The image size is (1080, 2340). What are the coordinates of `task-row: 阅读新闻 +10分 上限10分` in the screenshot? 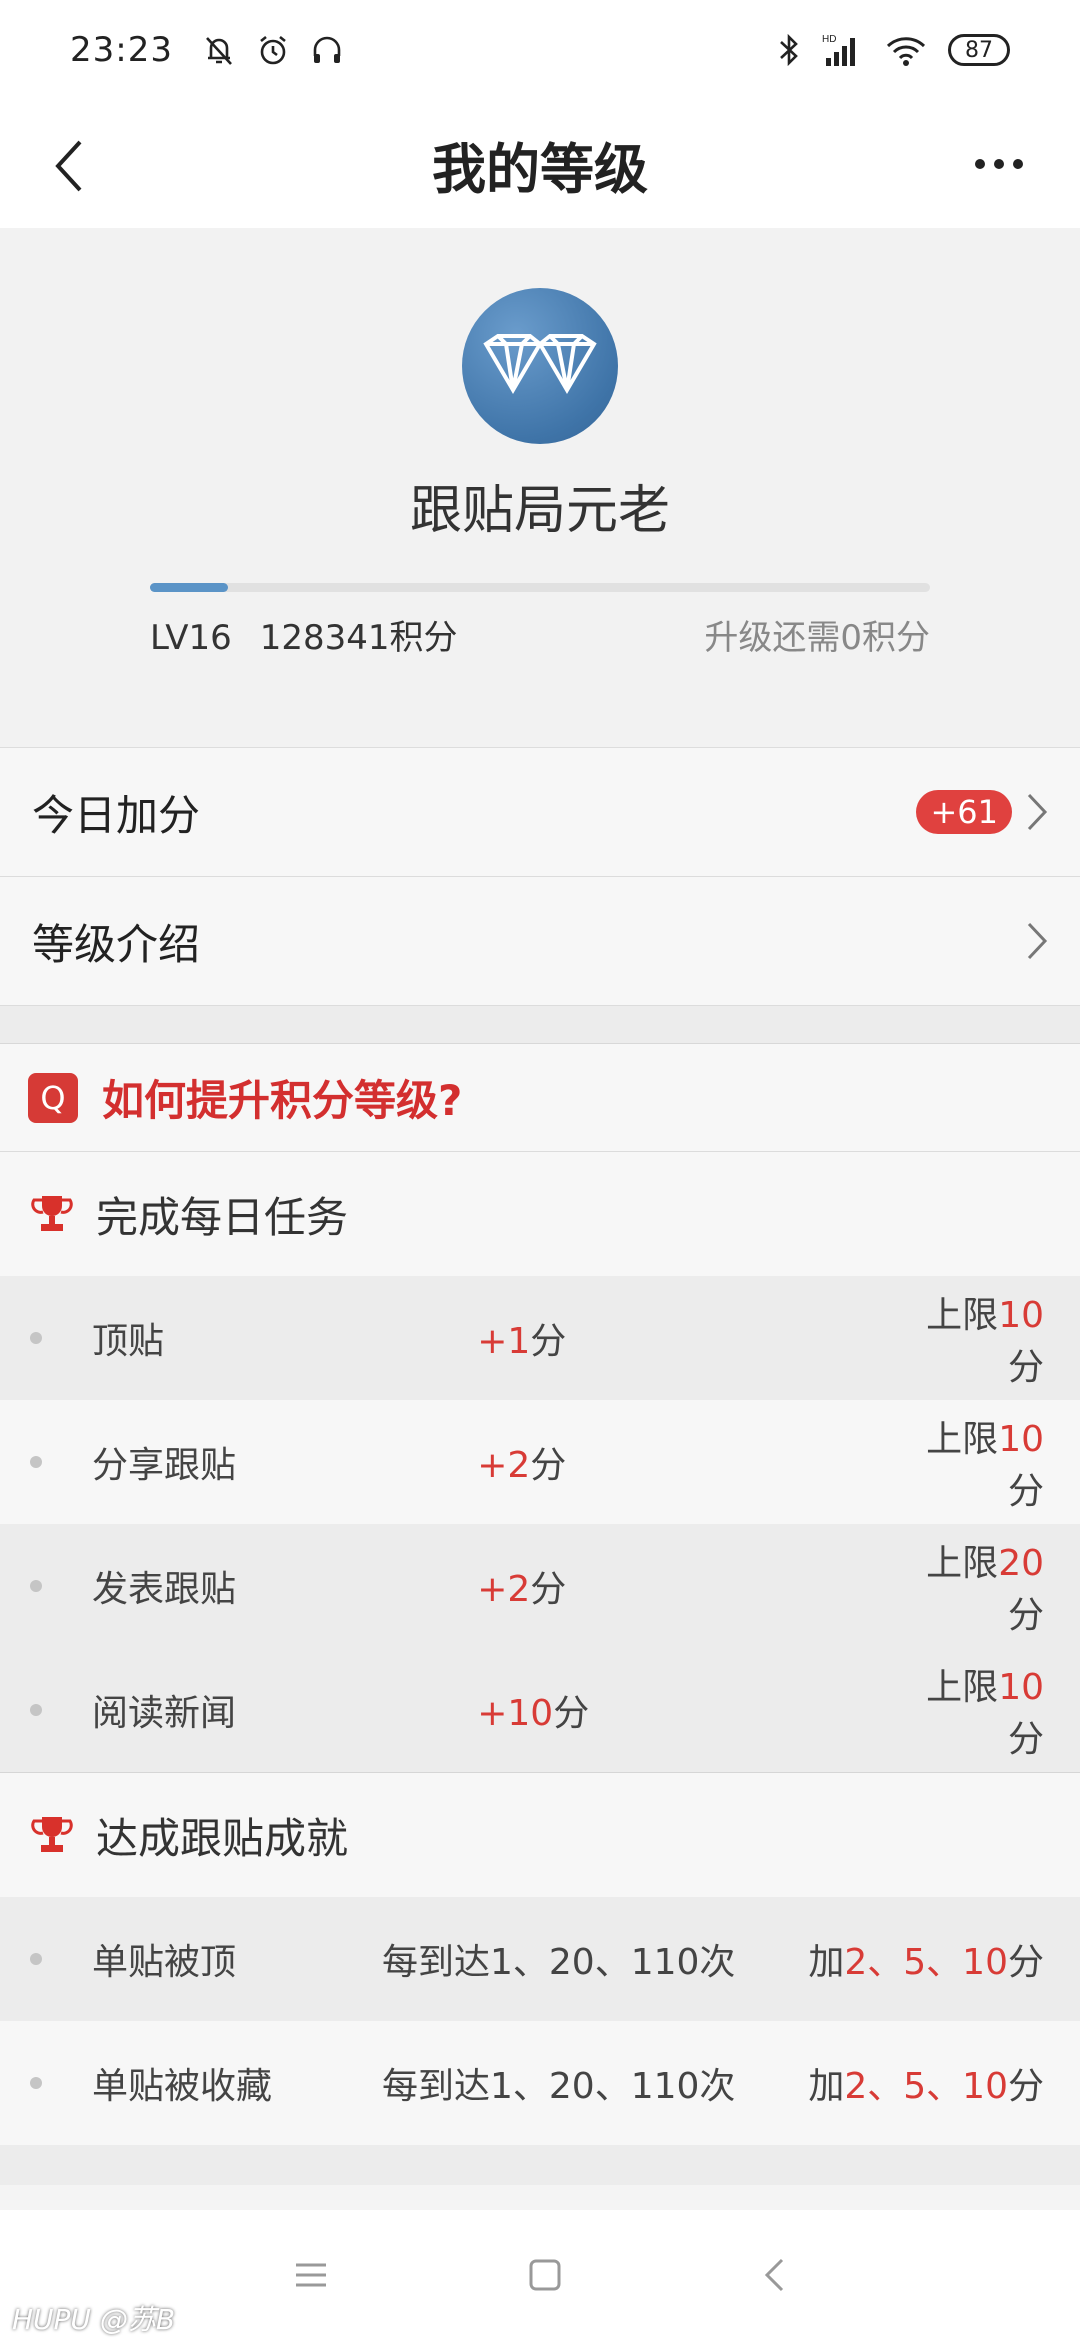 It's located at (540, 1710).